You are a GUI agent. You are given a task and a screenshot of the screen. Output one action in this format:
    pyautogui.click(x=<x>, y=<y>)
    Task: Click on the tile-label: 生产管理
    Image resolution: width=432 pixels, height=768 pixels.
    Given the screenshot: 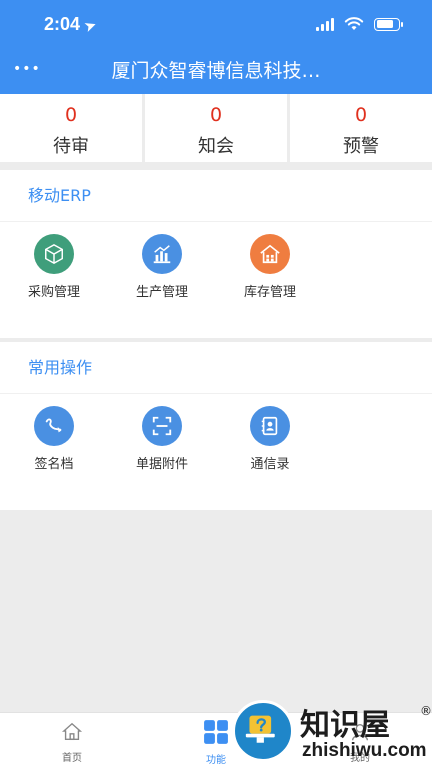 What is the action you would take?
    pyautogui.click(x=161, y=292)
    